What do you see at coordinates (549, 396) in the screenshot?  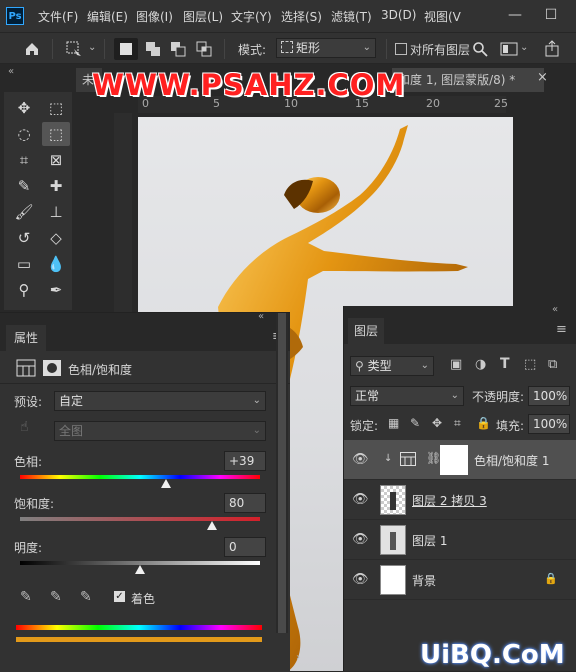 I see `opacity-input: 100%` at bounding box center [549, 396].